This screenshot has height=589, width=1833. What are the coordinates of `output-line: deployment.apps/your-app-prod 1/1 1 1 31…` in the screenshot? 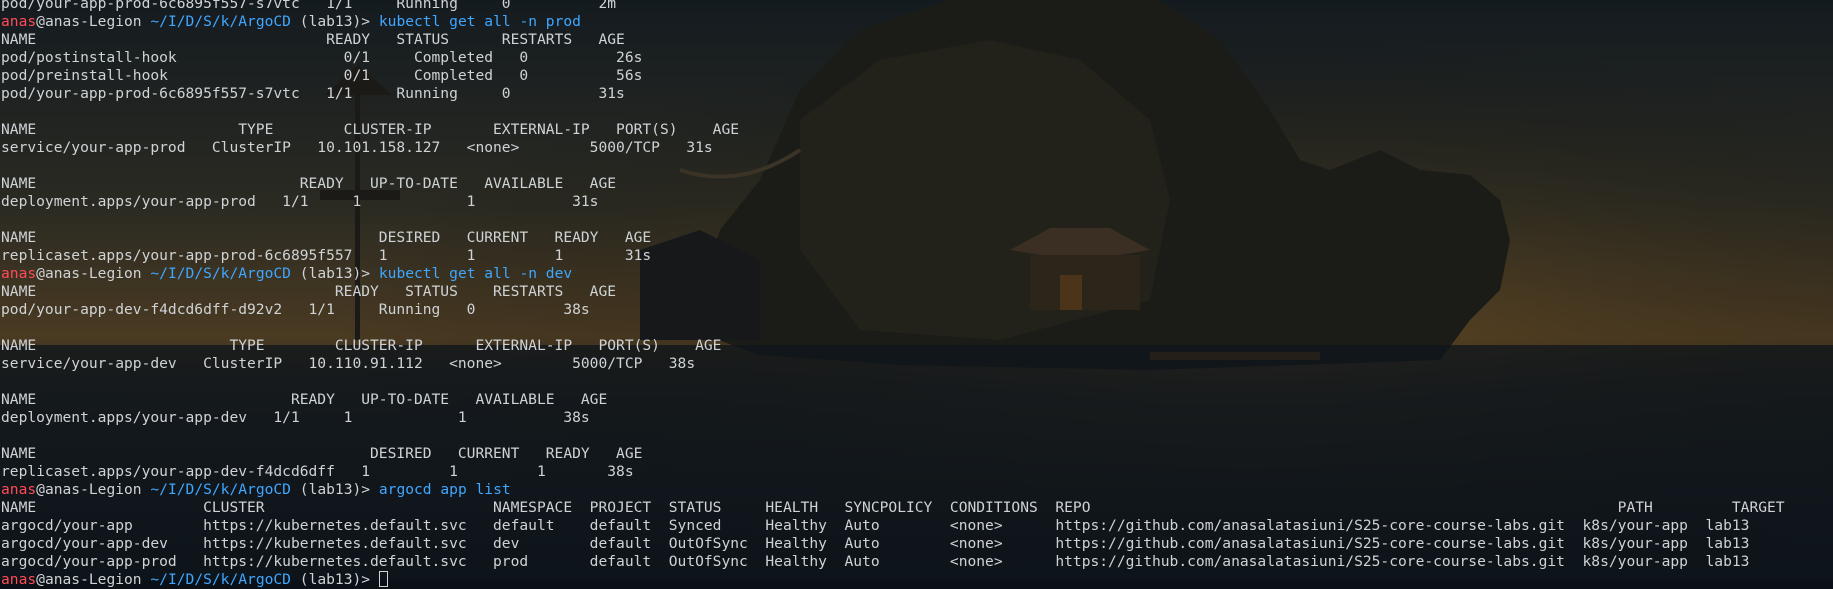 It's located at (300, 201).